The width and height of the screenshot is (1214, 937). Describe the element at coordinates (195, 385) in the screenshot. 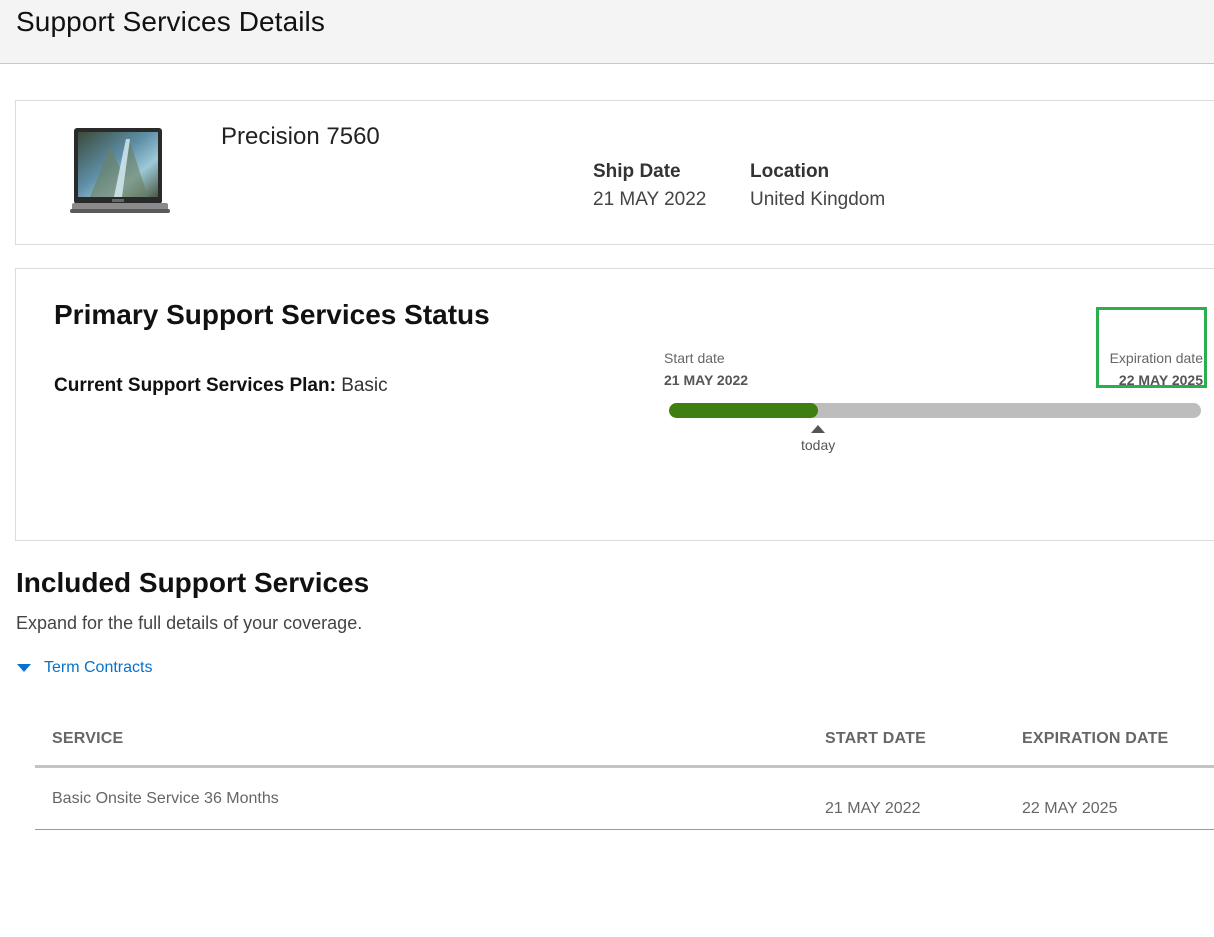

I see `plan-label: Current Support Services Plan:` at that location.